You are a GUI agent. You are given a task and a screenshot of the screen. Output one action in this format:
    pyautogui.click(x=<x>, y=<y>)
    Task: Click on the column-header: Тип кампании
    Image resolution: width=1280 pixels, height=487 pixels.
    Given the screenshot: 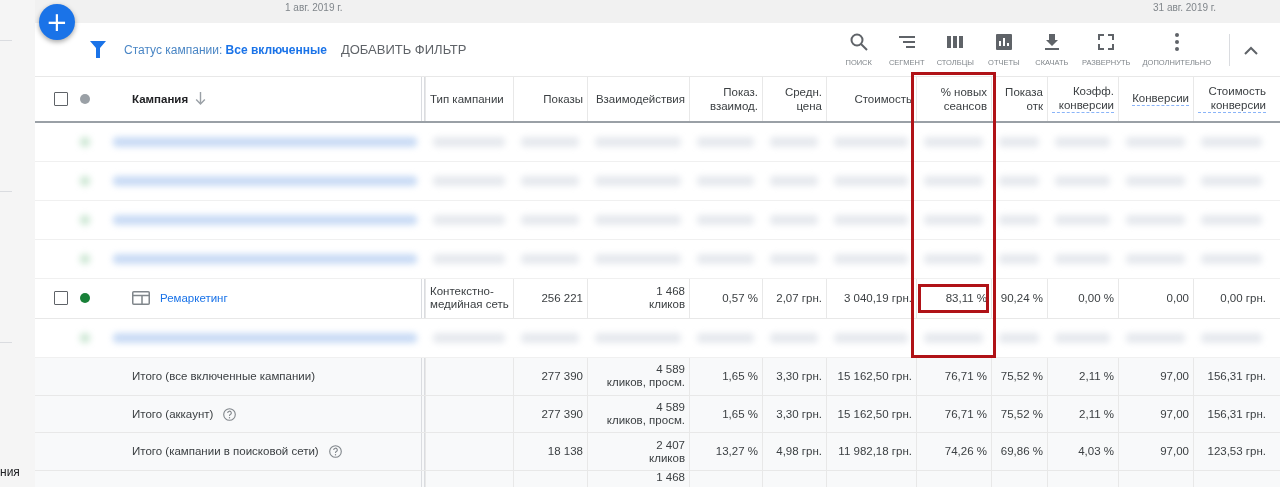 What is the action you would take?
    pyautogui.click(x=469, y=98)
    